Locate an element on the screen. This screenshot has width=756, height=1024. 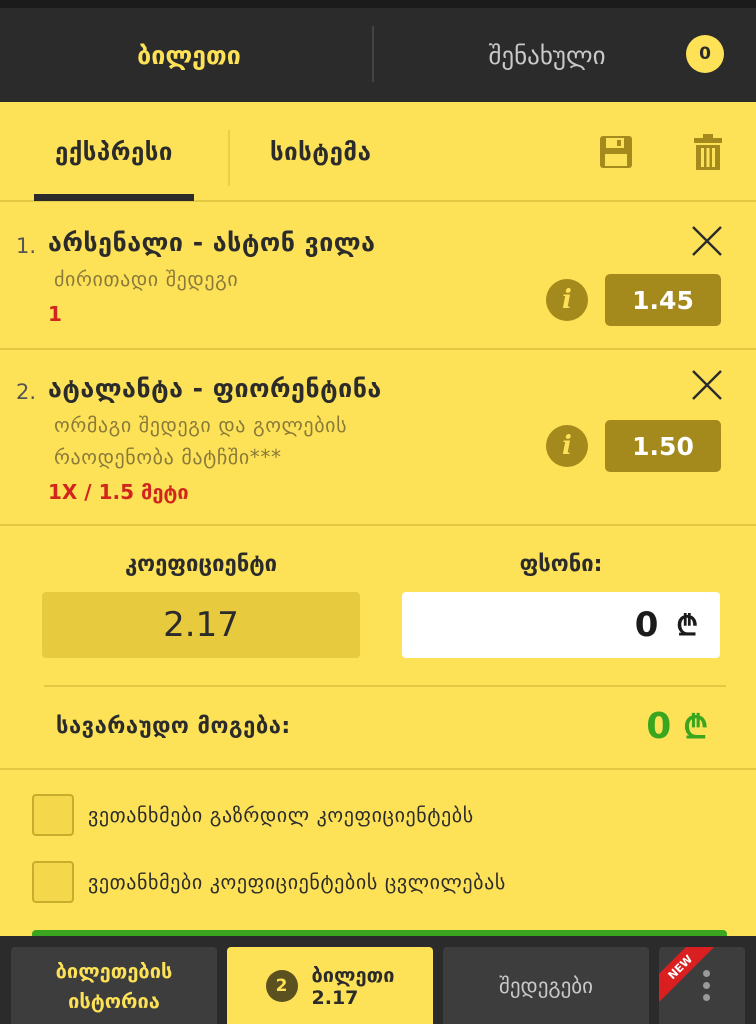
odd-button: 1.45 is located at coordinates (663, 300).